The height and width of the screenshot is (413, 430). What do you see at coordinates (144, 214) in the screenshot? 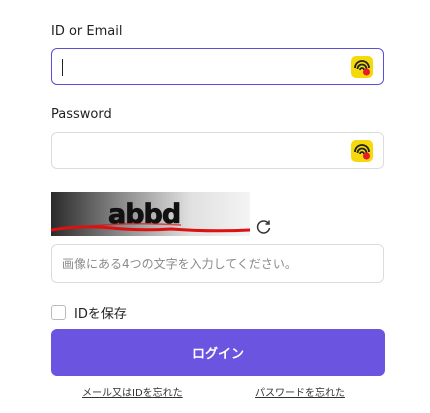
I see `captcha-text: abbd` at bounding box center [144, 214].